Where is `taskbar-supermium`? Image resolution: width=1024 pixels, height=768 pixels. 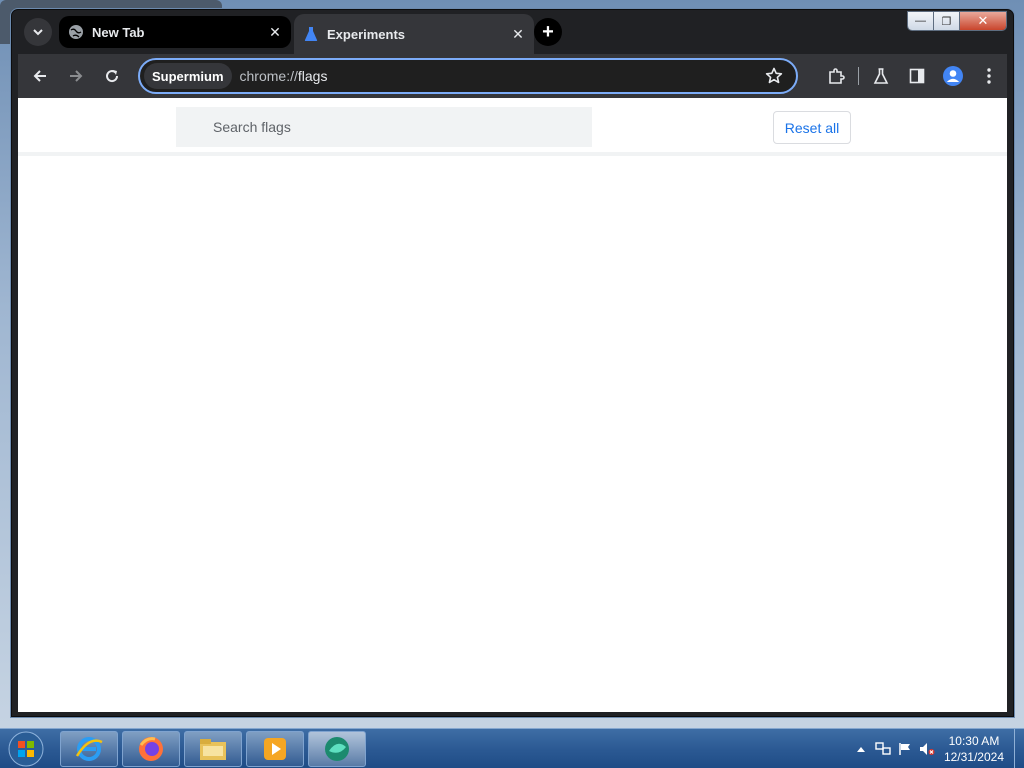 taskbar-supermium is located at coordinates (337, 749).